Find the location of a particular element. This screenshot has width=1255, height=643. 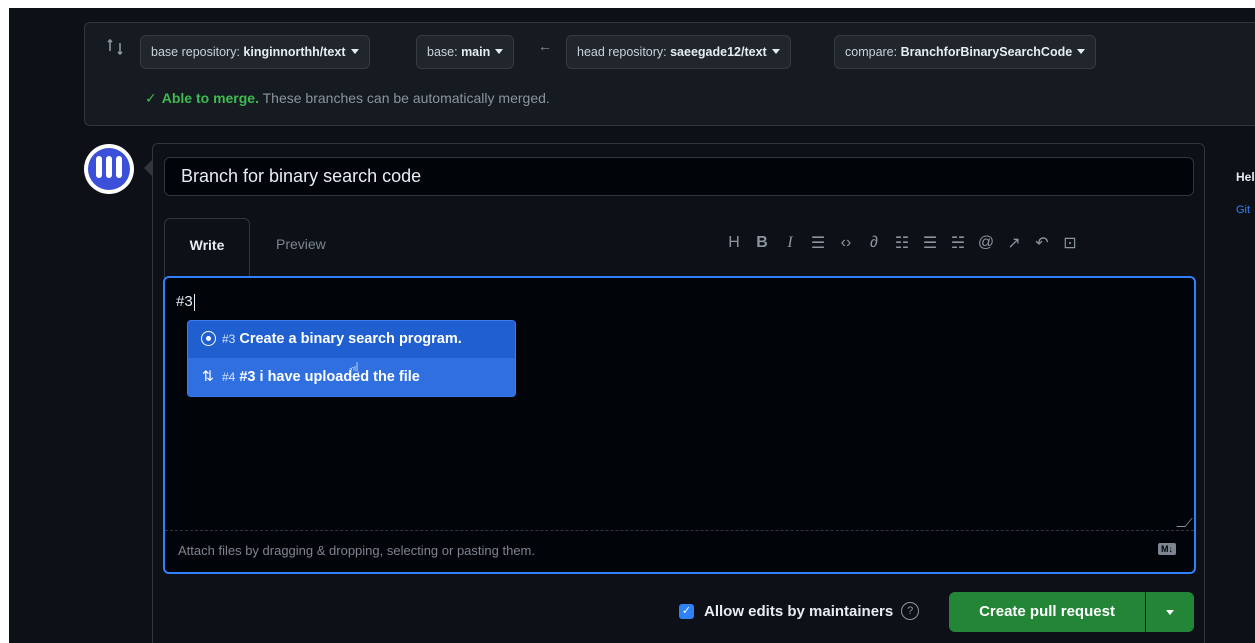

suggestion-text: #3 i have uploaded the file is located at coordinates (329, 377).